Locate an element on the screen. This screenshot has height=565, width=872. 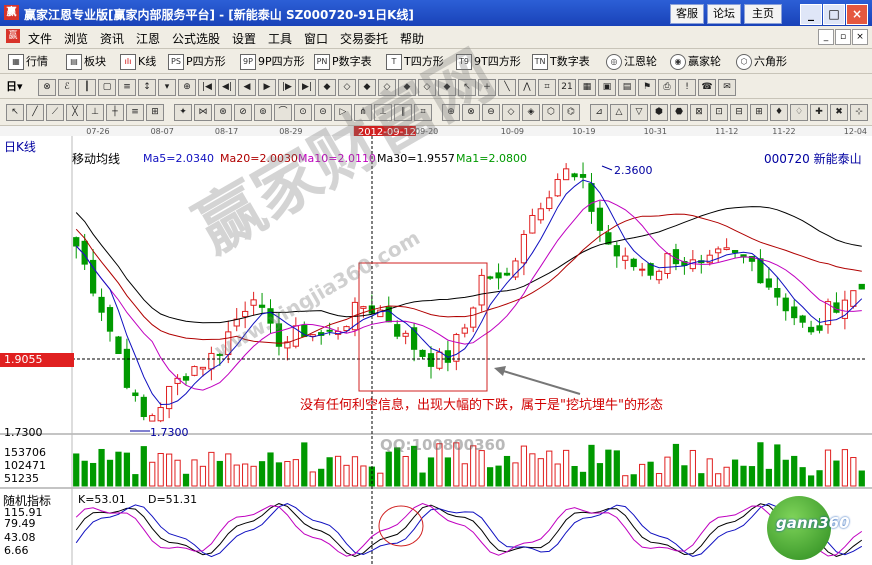
menu-info: 资讯 is located at coordinates (112, 38).